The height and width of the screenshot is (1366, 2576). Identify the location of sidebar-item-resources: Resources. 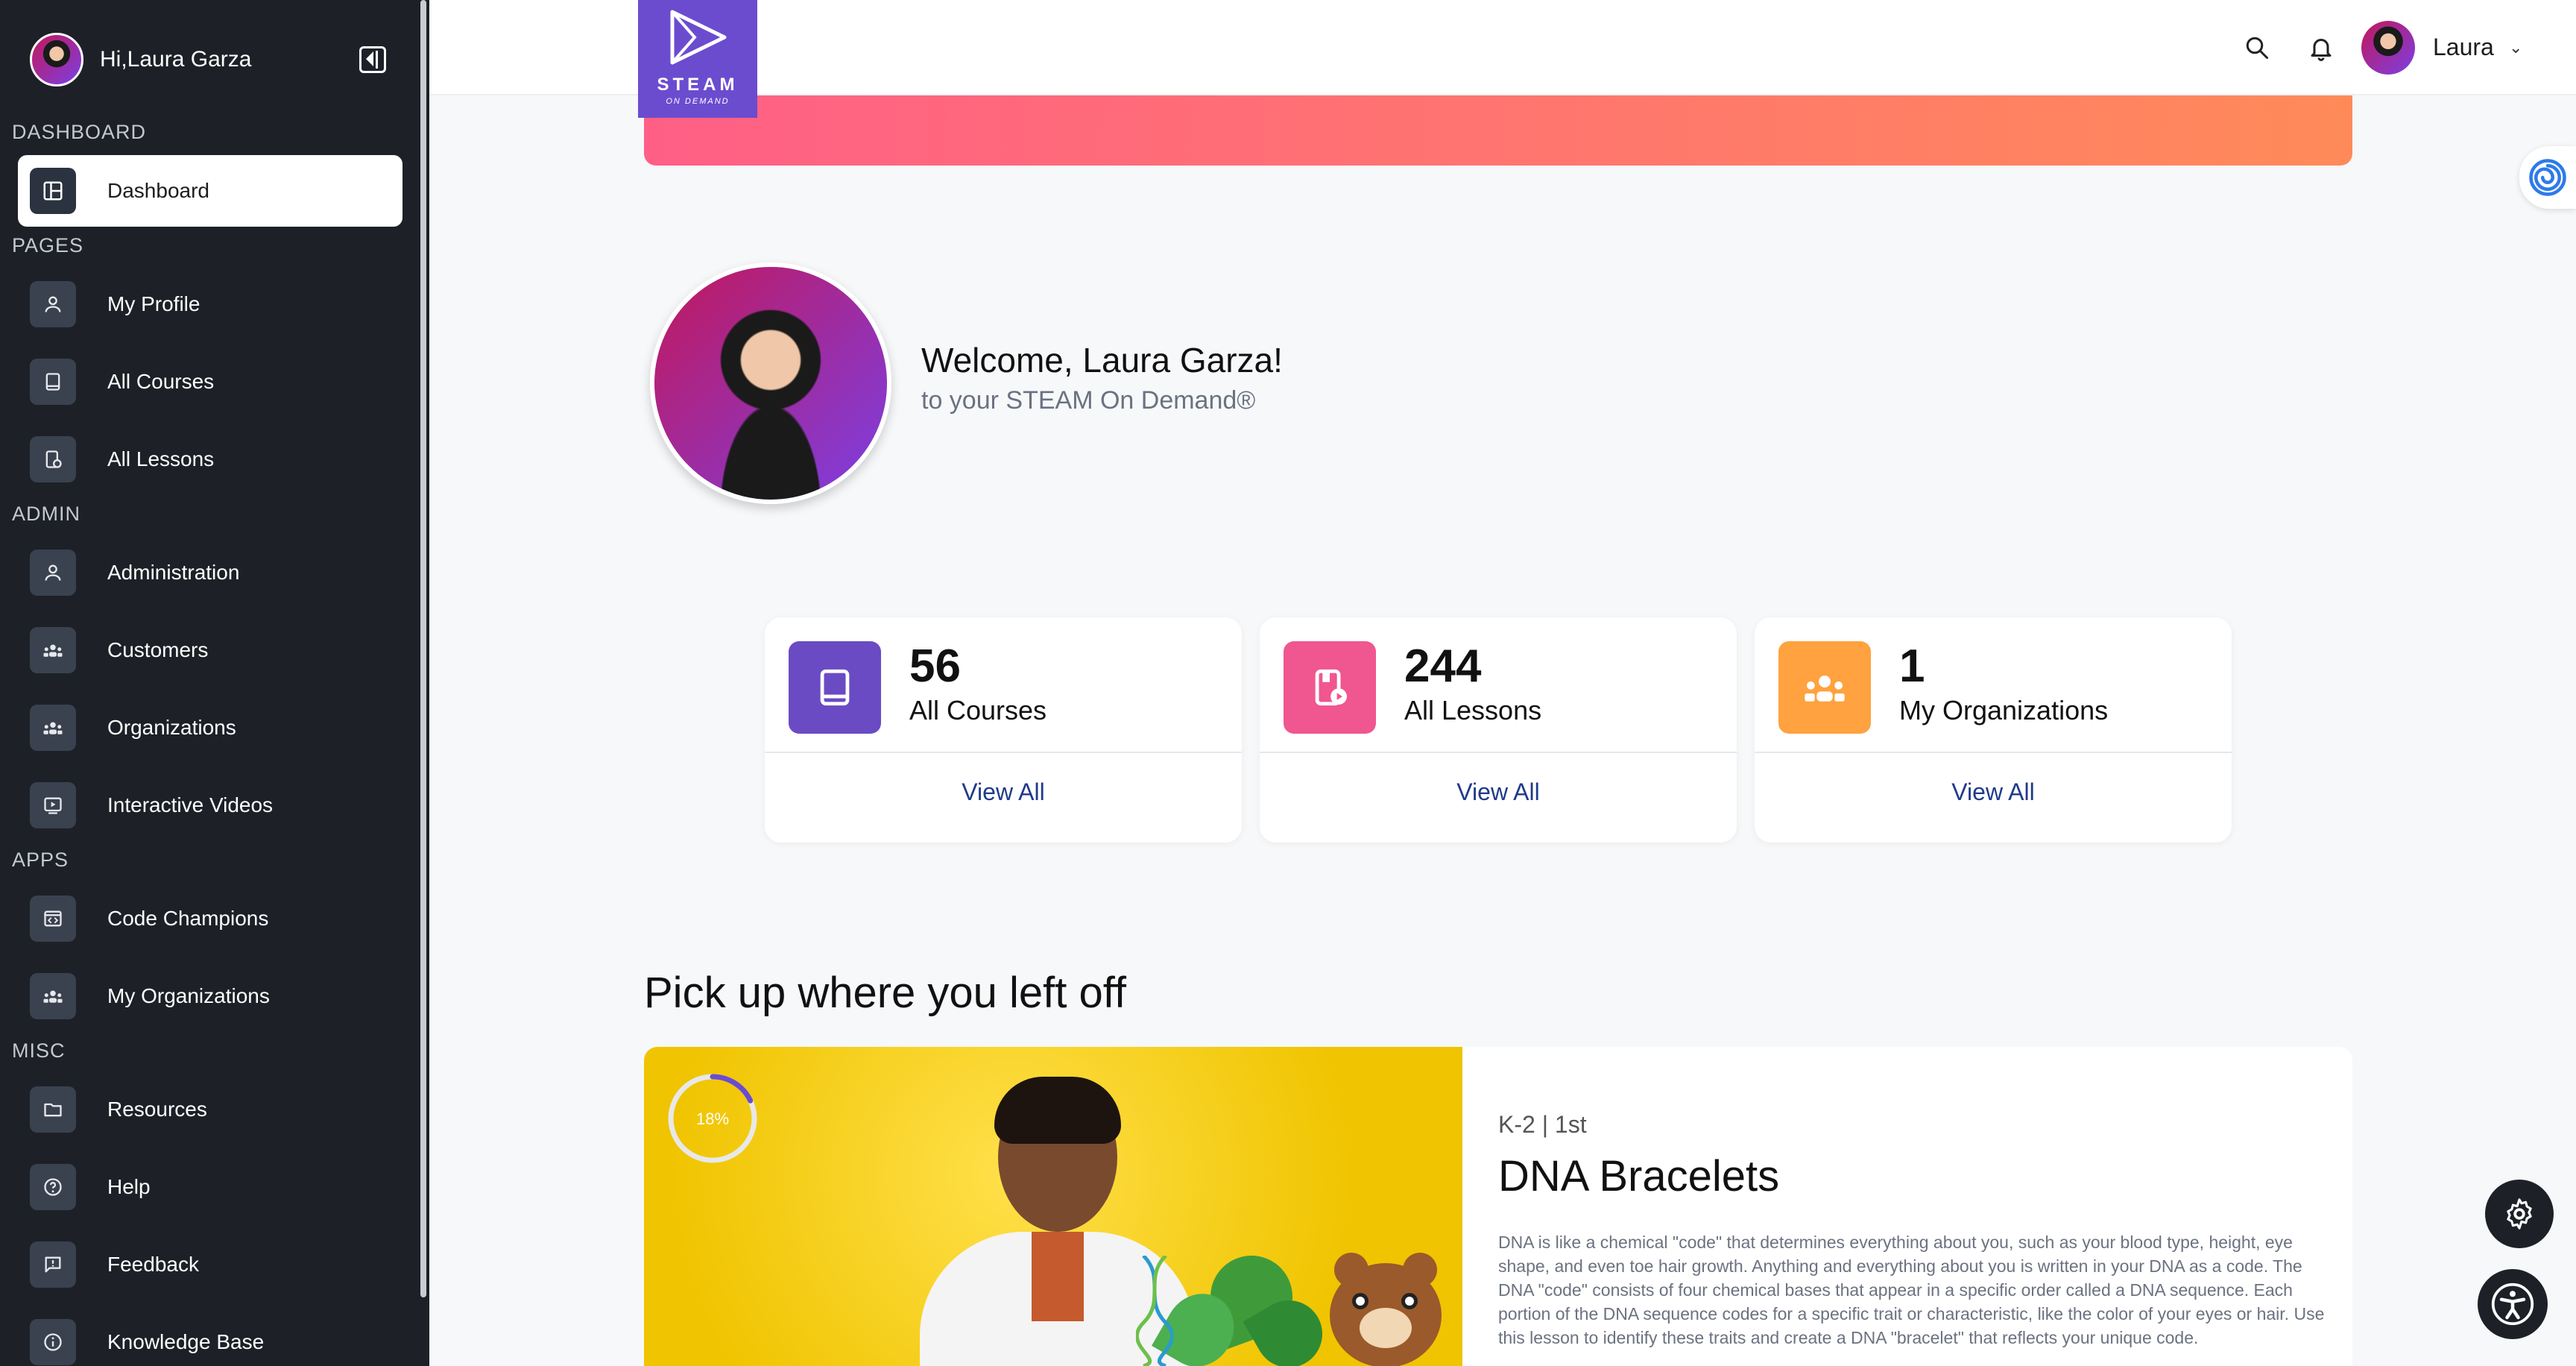
(210, 1109).